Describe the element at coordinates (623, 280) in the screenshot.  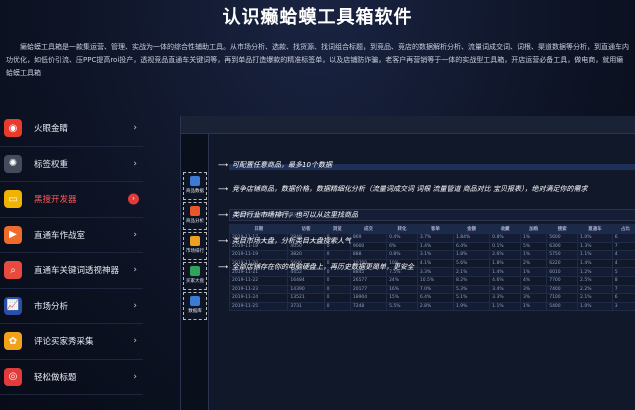
I see `table-cell: 8` at that location.